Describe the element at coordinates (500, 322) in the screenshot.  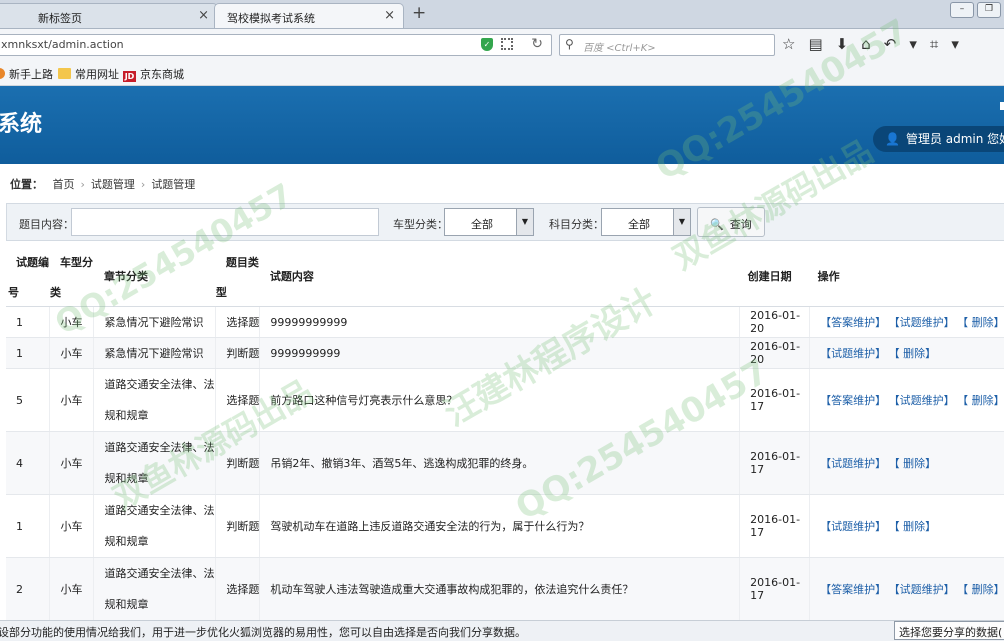
I see `cell-content: 99999999999` at that location.